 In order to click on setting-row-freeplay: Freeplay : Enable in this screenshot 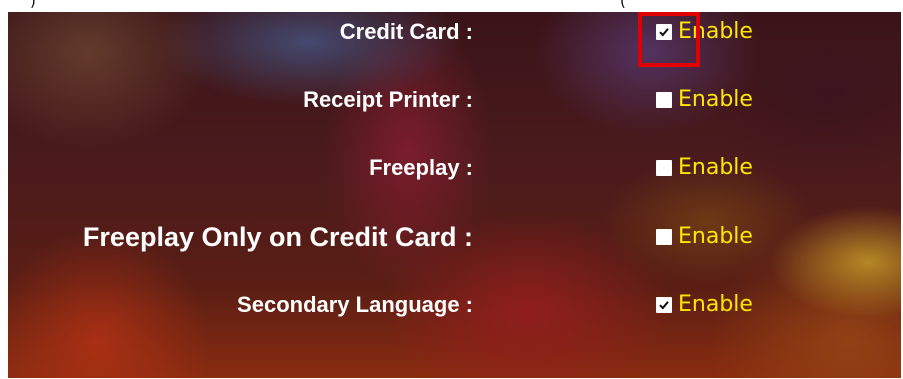, I will do `click(454, 168)`.